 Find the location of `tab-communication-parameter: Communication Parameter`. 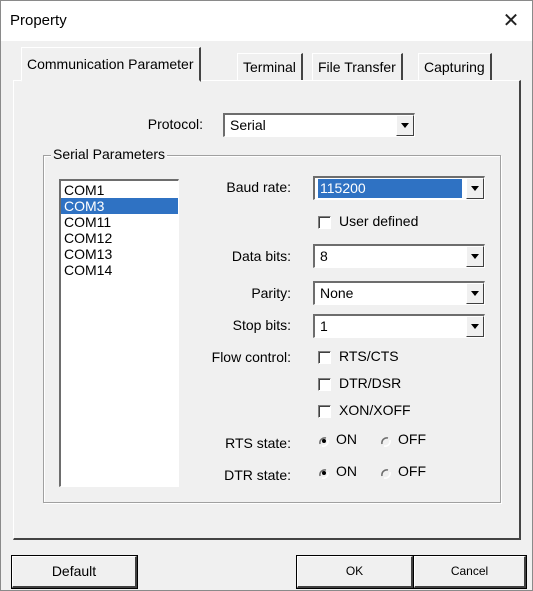

tab-communication-parameter: Communication Parameter is located at coordinates (111, 64).